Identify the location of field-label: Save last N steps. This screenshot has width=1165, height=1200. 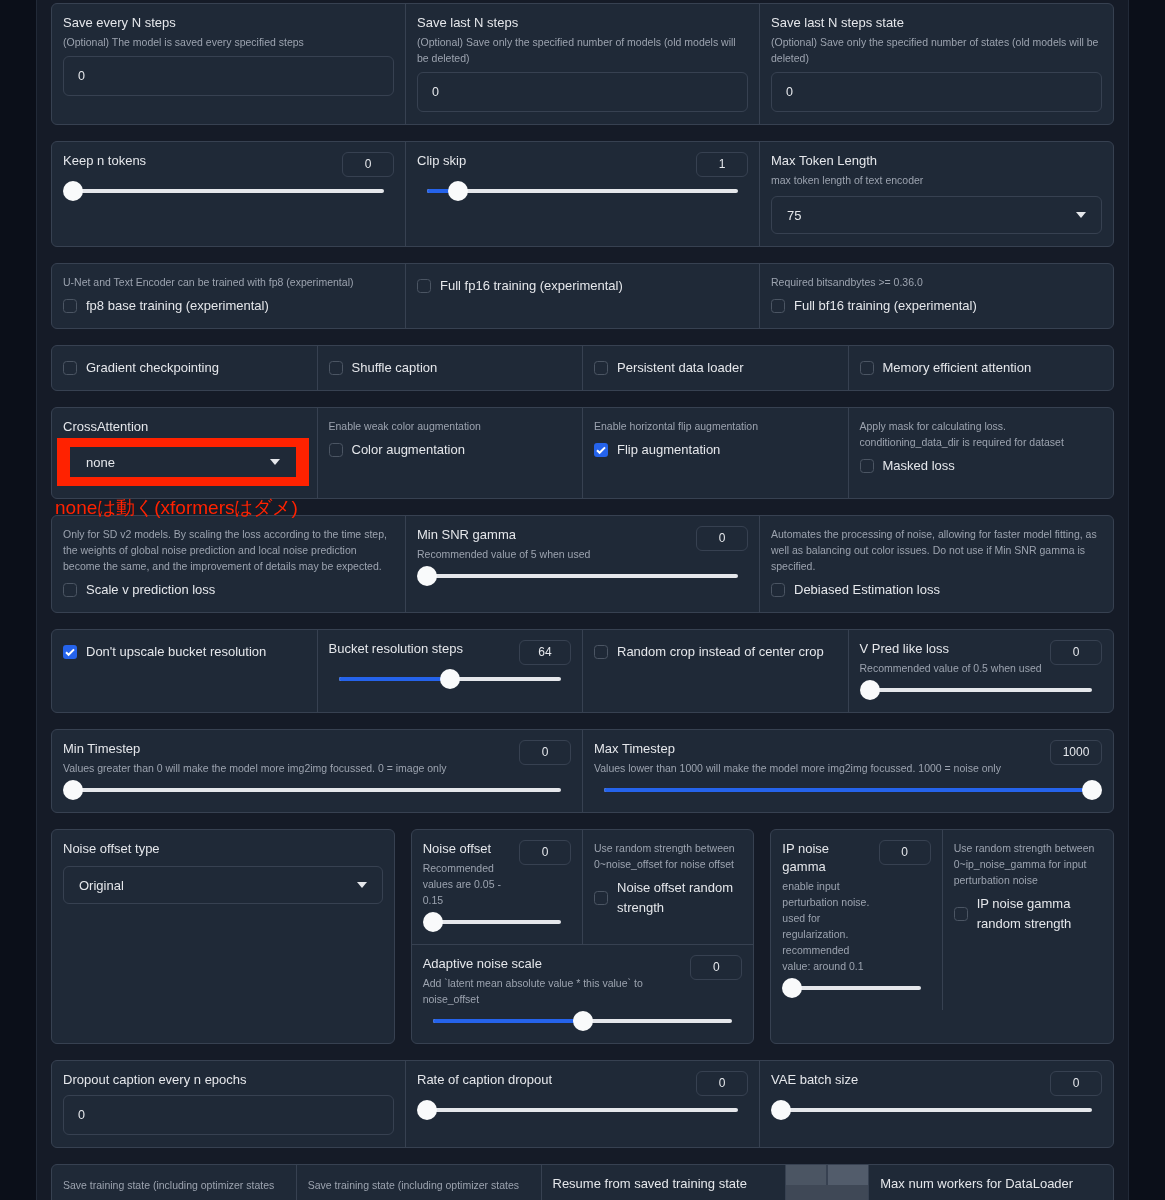
(468, 23).